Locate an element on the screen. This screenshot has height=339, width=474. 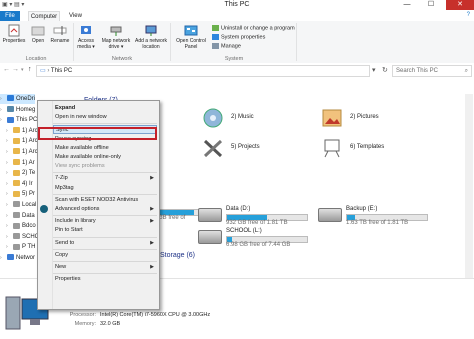
minimize-button: — is located at coordinates (407, 5).